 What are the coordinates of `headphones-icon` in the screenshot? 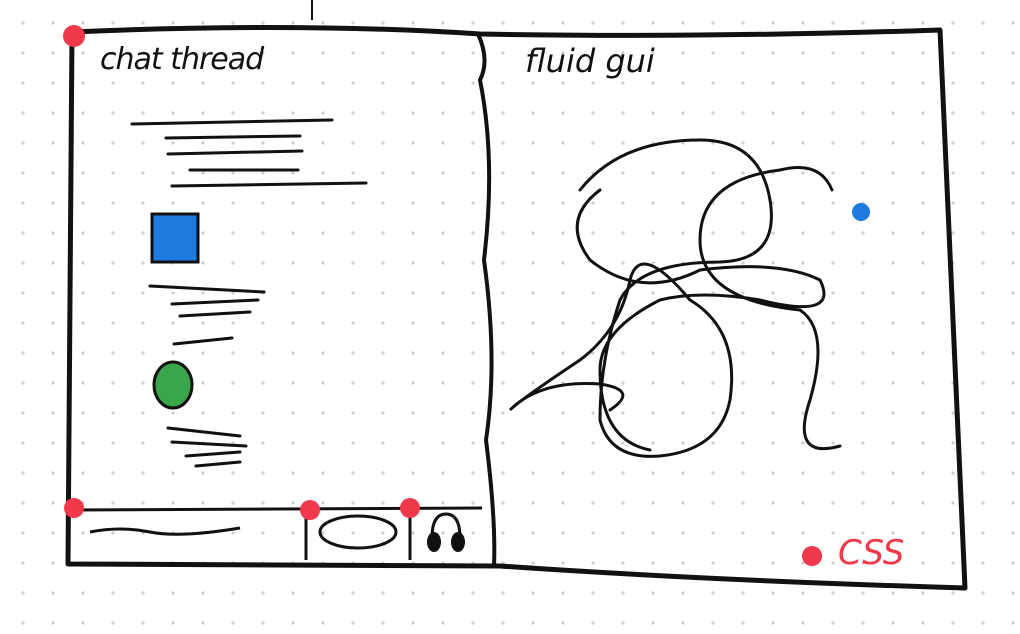 It's located at (446, 532).